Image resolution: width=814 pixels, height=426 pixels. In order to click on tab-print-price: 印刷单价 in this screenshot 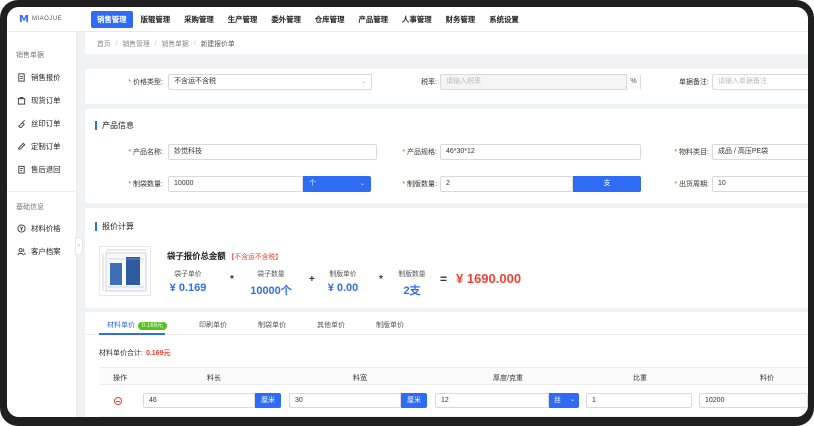, I will do `click(213, 325)`.